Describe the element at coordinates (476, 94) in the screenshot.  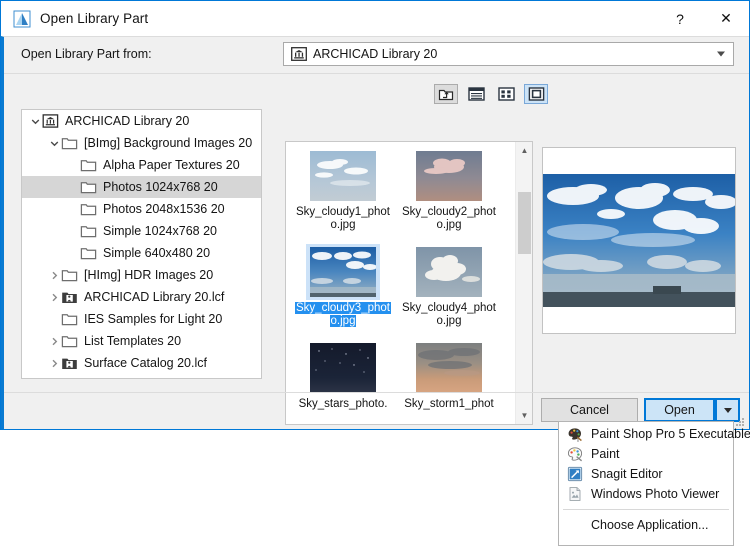
I see `list-view-button` at that location.